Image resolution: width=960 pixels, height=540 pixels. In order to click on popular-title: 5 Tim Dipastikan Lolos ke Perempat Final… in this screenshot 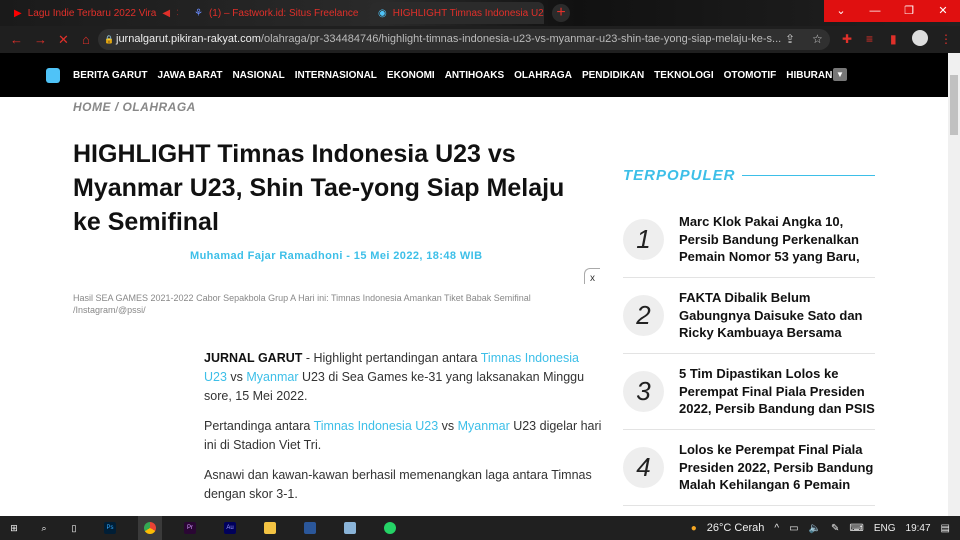, I will do `click(777, 391)`.